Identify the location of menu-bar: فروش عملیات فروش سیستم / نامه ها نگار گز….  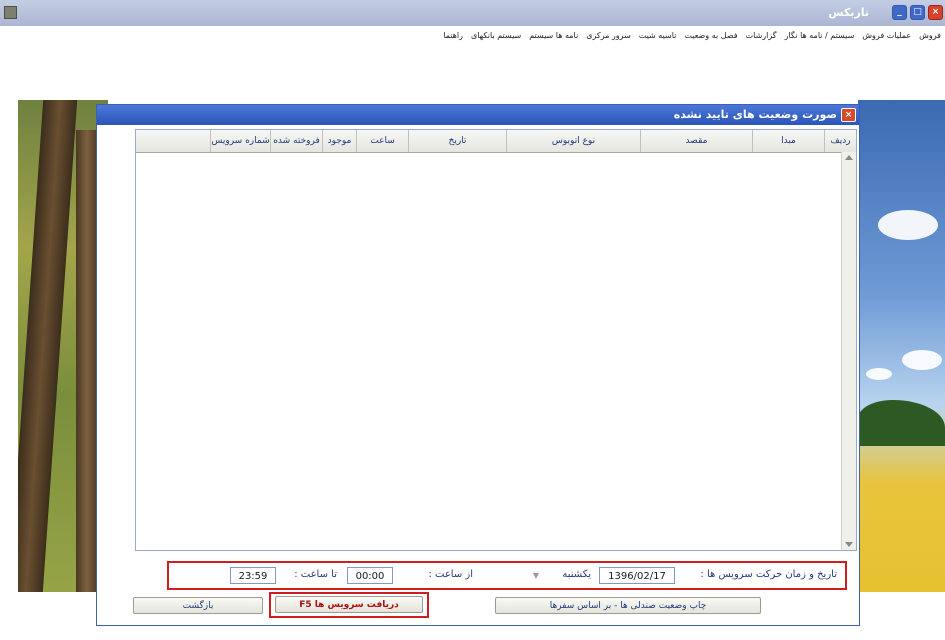
(472, 36).